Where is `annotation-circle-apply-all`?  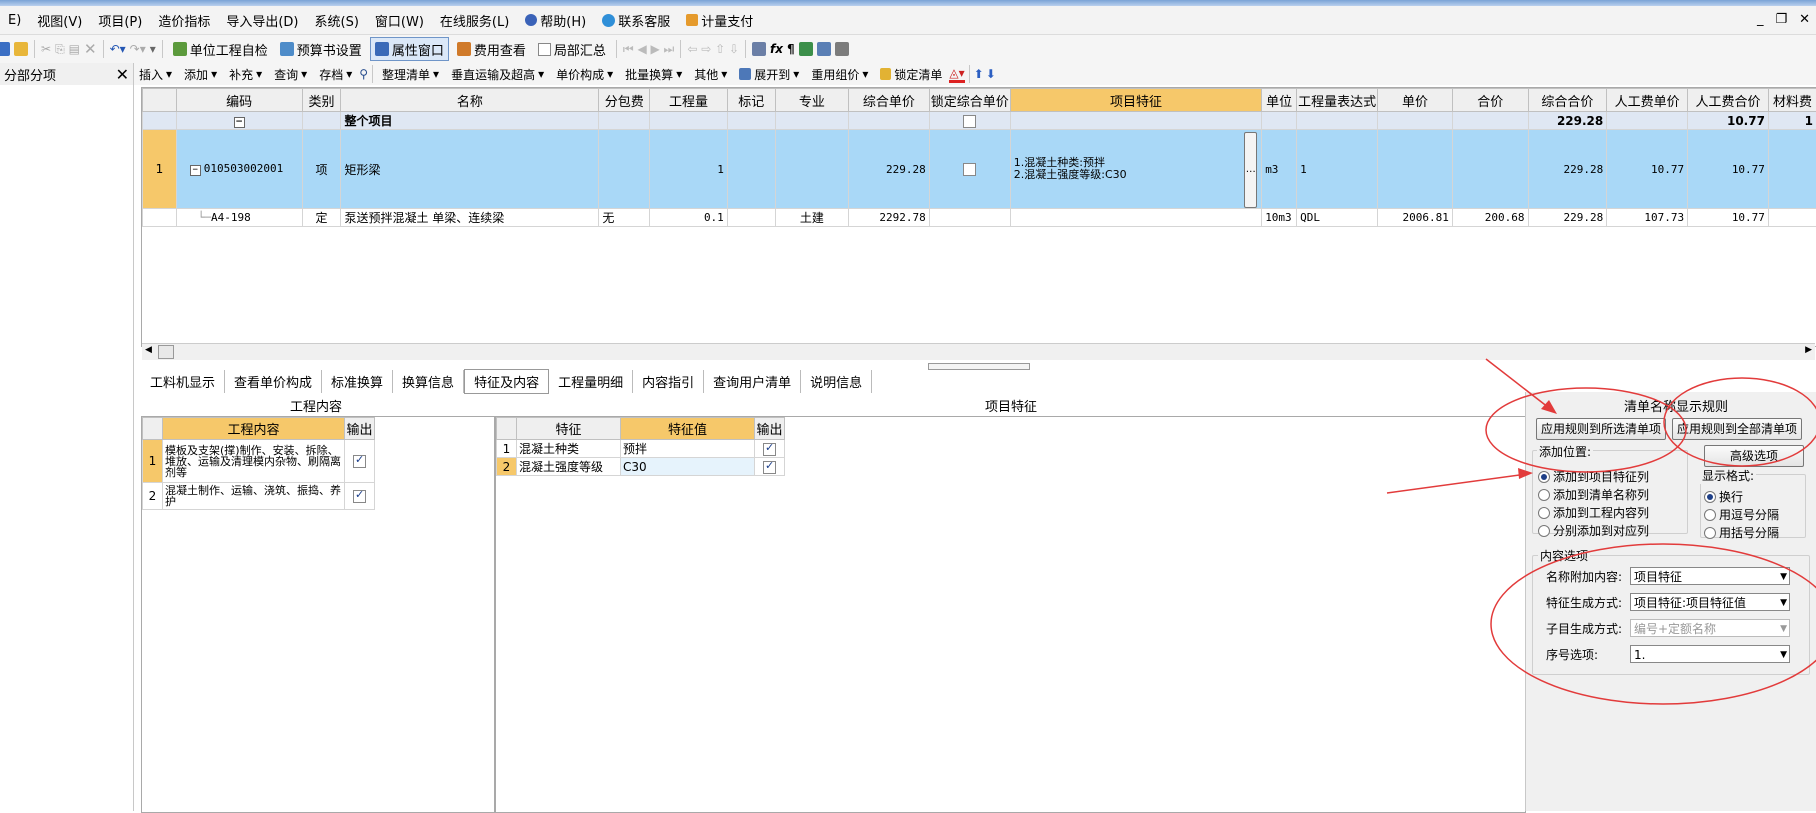
annotation-circle-apply-all is located at coordinates (1740, 422).